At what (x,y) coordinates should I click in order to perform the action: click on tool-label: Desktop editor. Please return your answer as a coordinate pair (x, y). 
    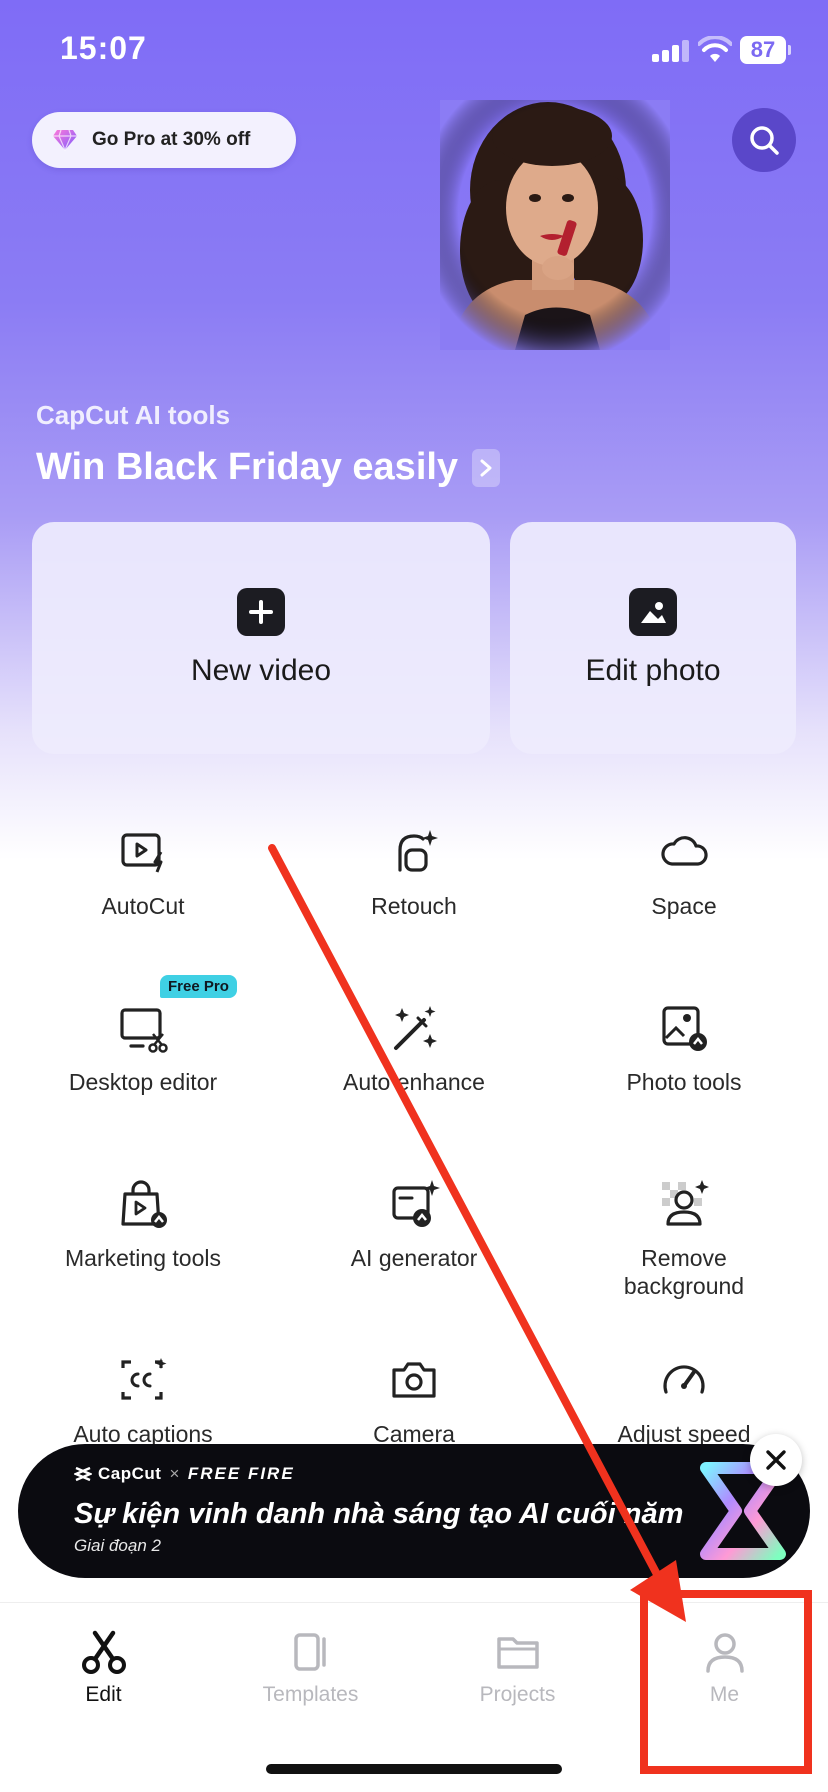
    Looking at the image, I should click on (143, 1082).